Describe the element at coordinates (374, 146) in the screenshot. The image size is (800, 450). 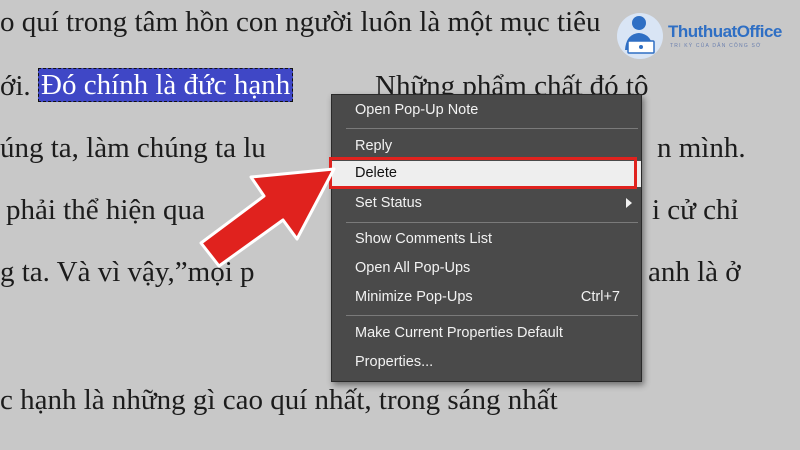
I see `menu-item-label: Reply` at that location.